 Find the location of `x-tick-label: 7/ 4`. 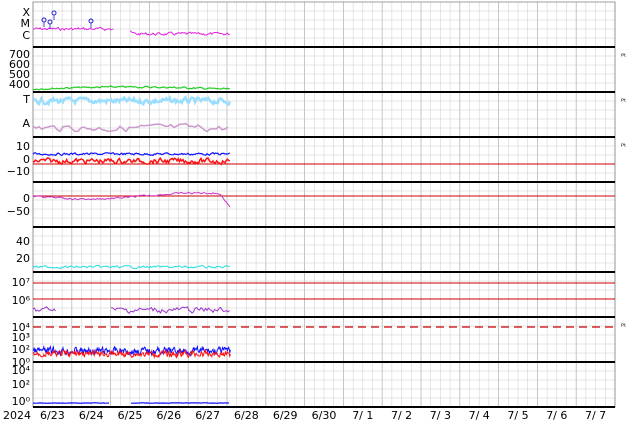

x-tick-label: 7/ 4 is located at coordinates (479, 415).